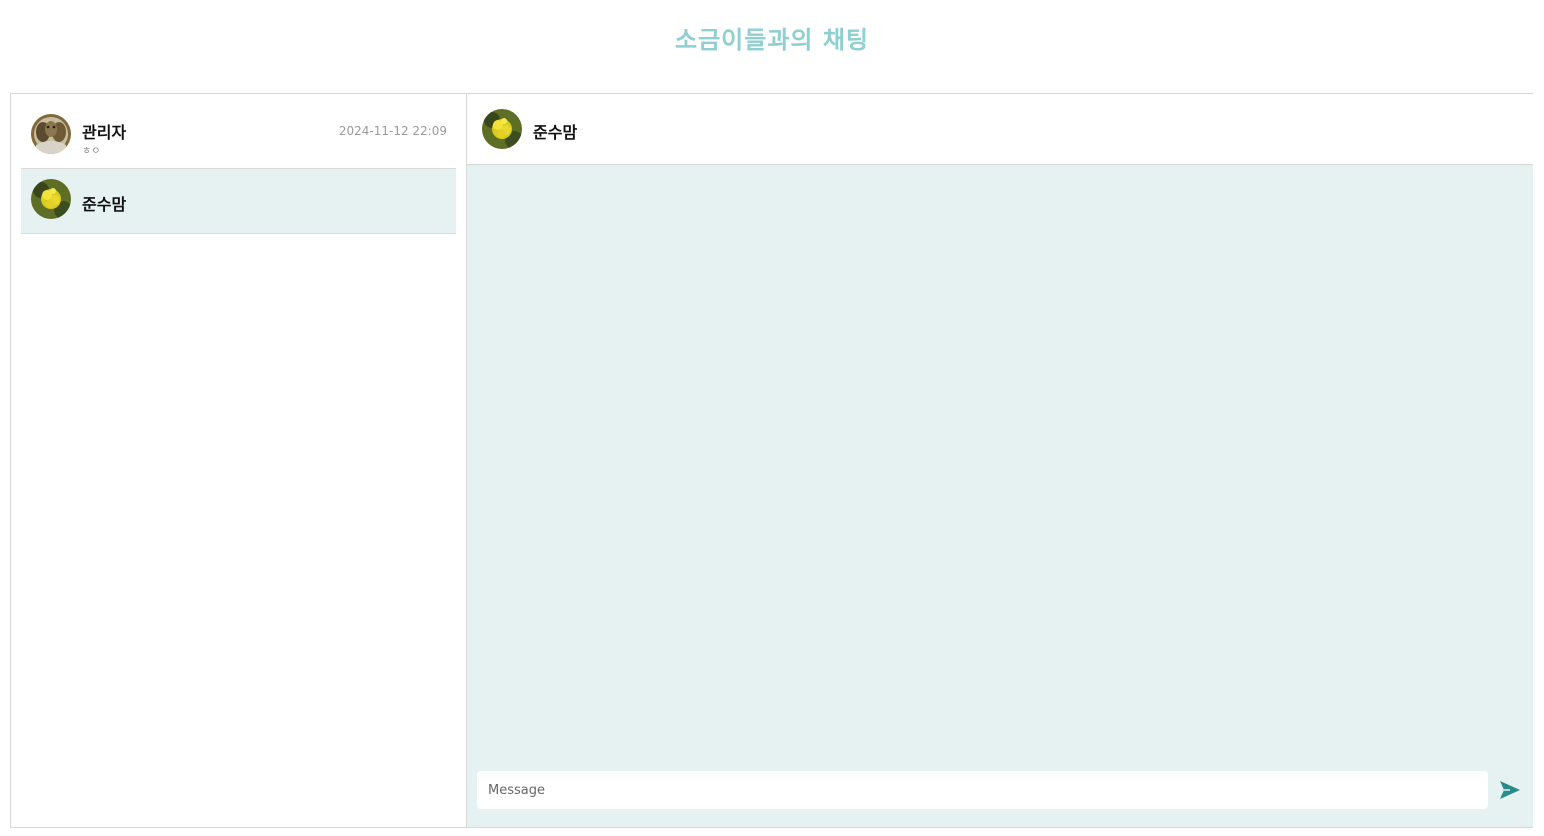 This screenshot has width=1544, height=836. Describe the element at coordinates (772, 40) in the screenshot. I see `page-title: 소금이들과의 채팅` at that location.